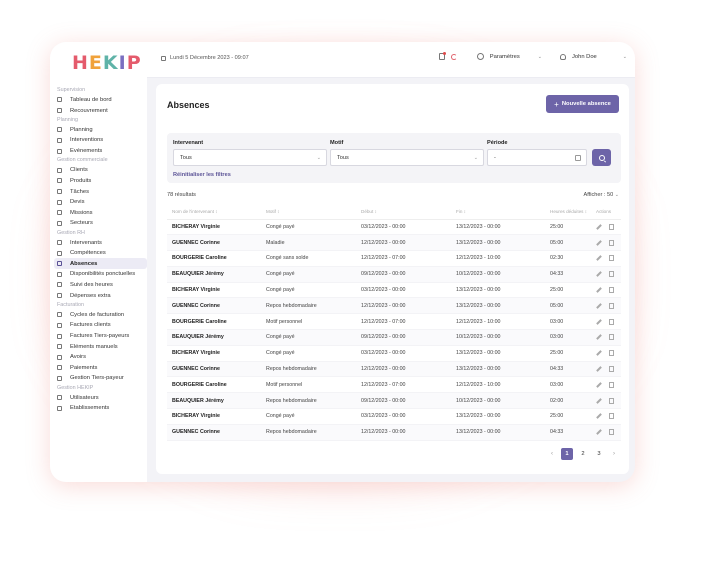 Image resolution: width=705 pixels, height=561 pixels. I want to click on settings-menu: Paramètres, so click(505, 57).